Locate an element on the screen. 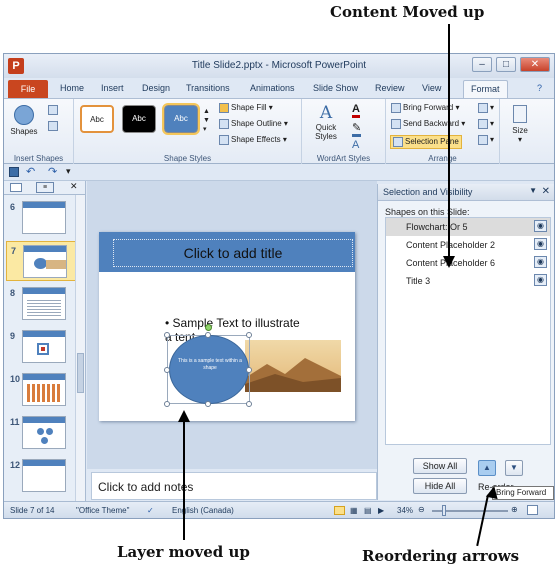 The image size is (558, 570). shape-effects-button: Shape Effects ▾ is located at coordinates (253, 140).